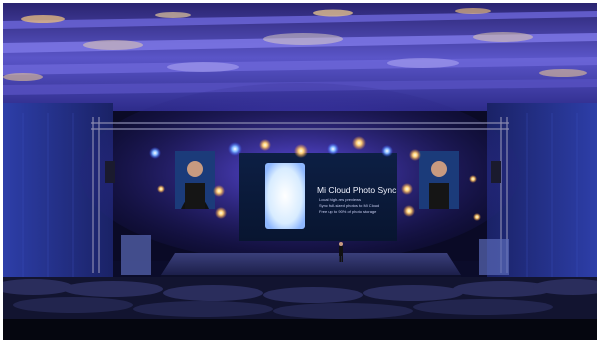 Image resolution: width=600 pixels, height=343 pixels. What do you see at coordinates (357, 190) in the screenshot?
I see `slide-title: Mi Cloud Photo Sync` at bounding box center [357, 190].